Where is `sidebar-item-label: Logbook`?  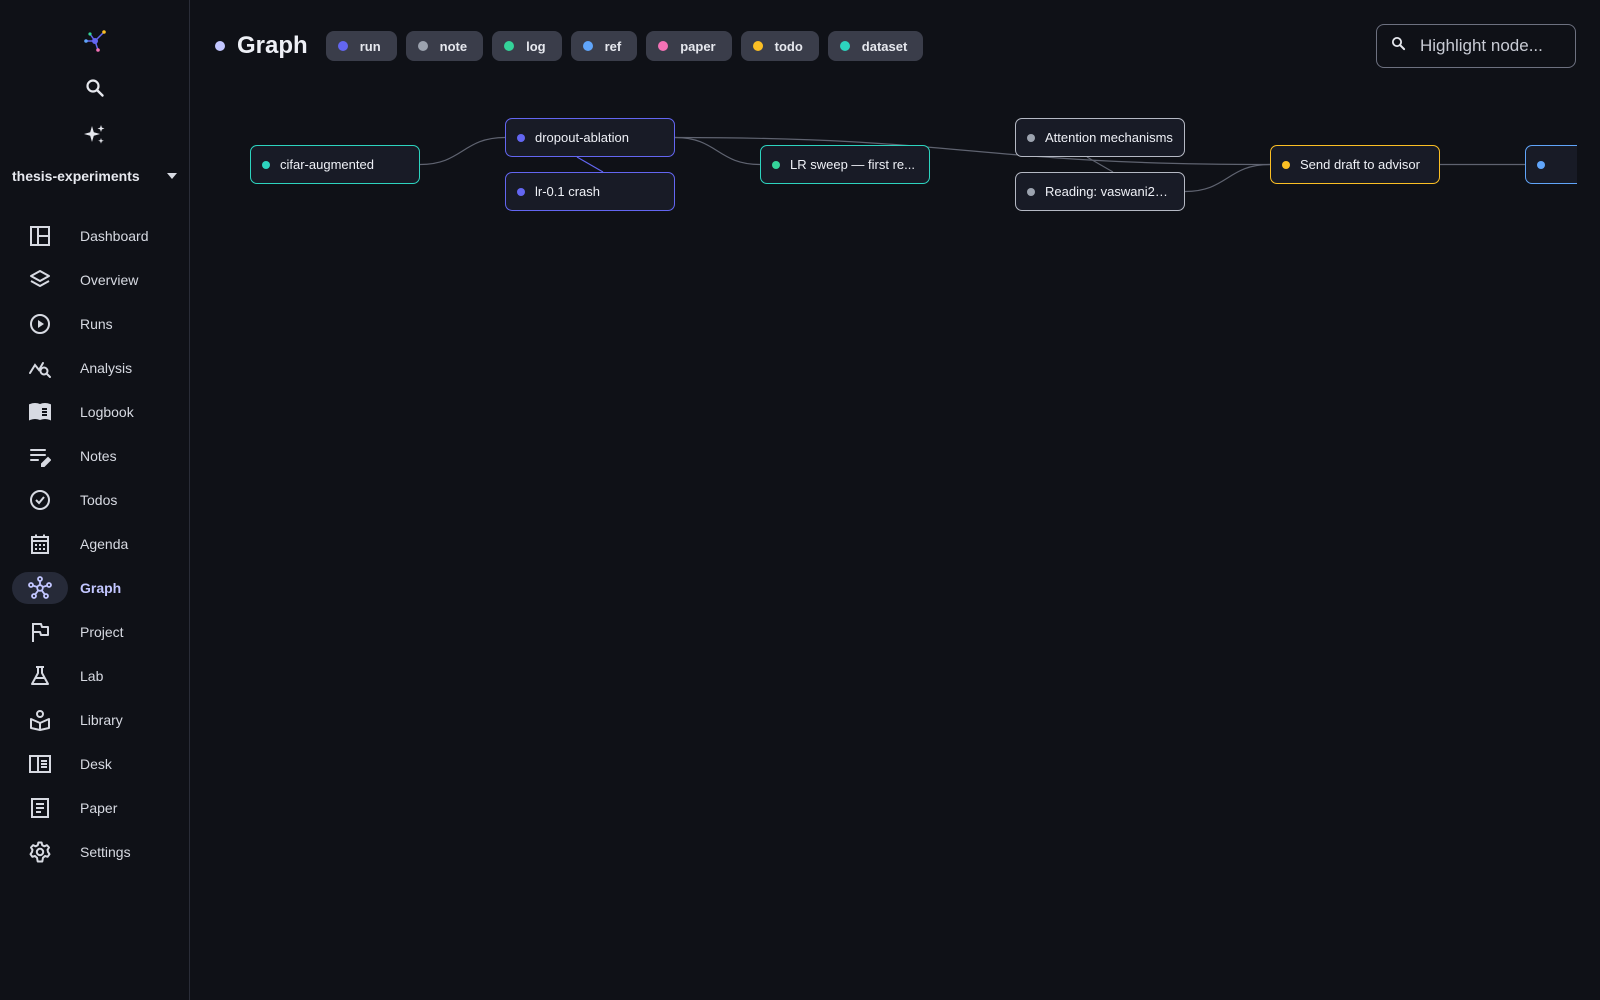
sidebar-item-label: Logbook is located at coordinates (107, 412).